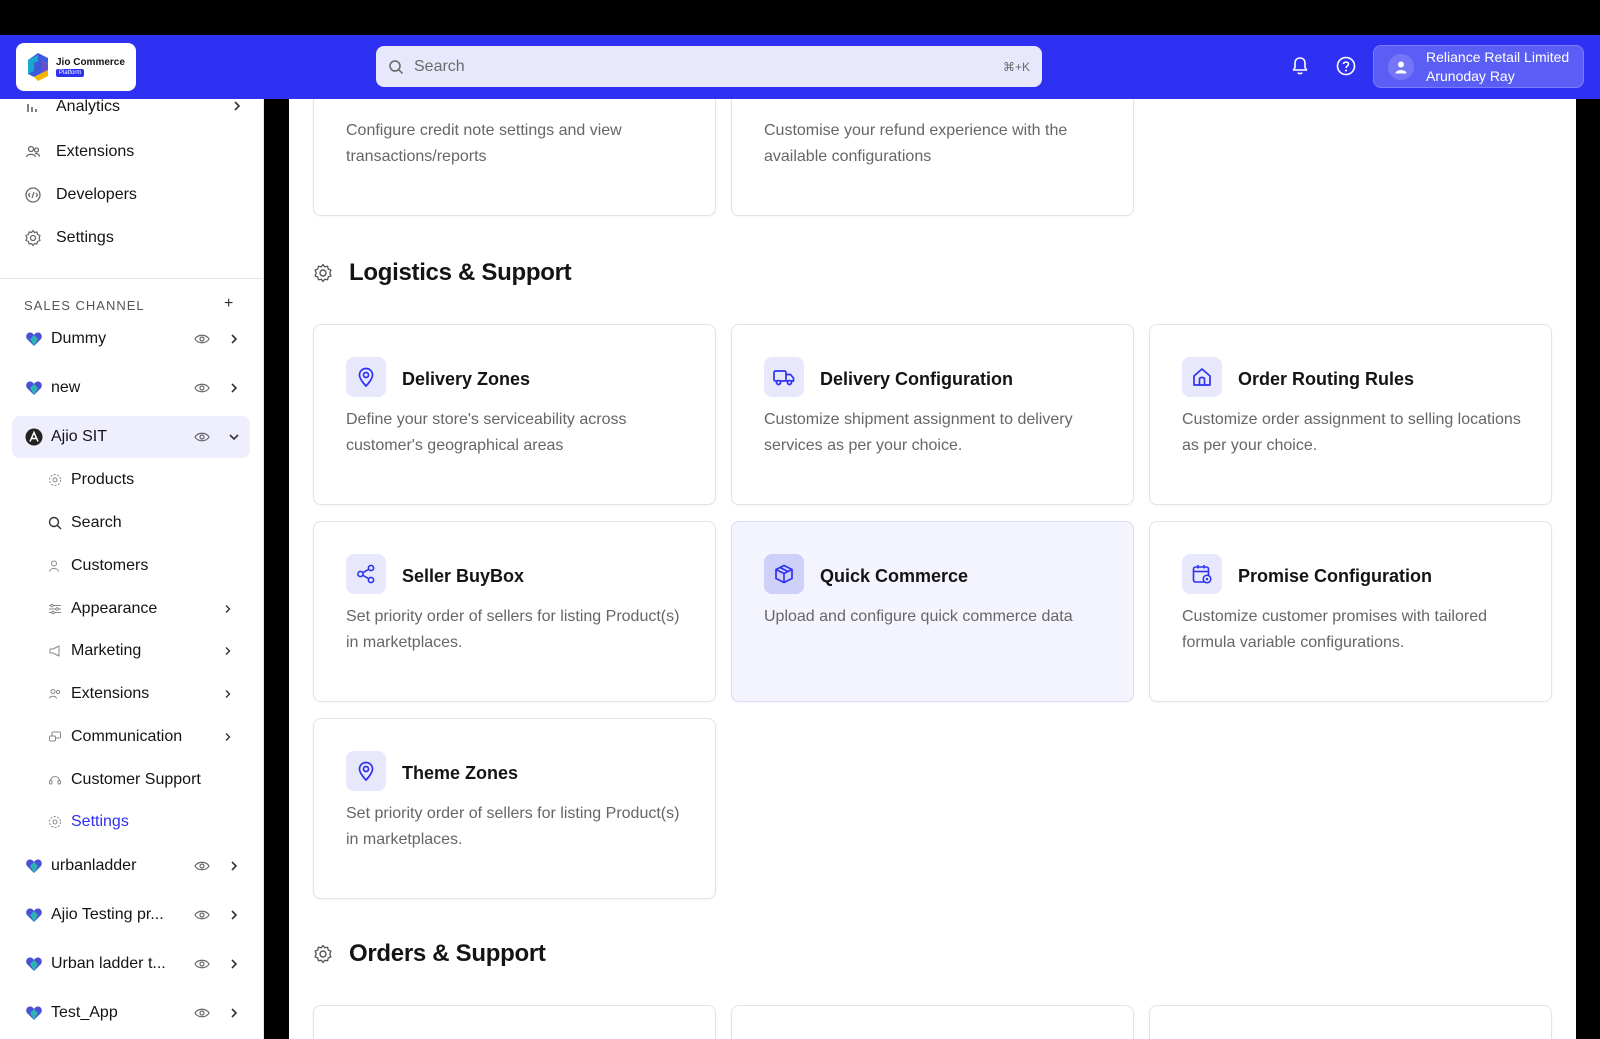 Image resolution: width=1600 pixels, height=1039 pixels. I want to click on subnav-appearance: Appearance, so click(146, 609).